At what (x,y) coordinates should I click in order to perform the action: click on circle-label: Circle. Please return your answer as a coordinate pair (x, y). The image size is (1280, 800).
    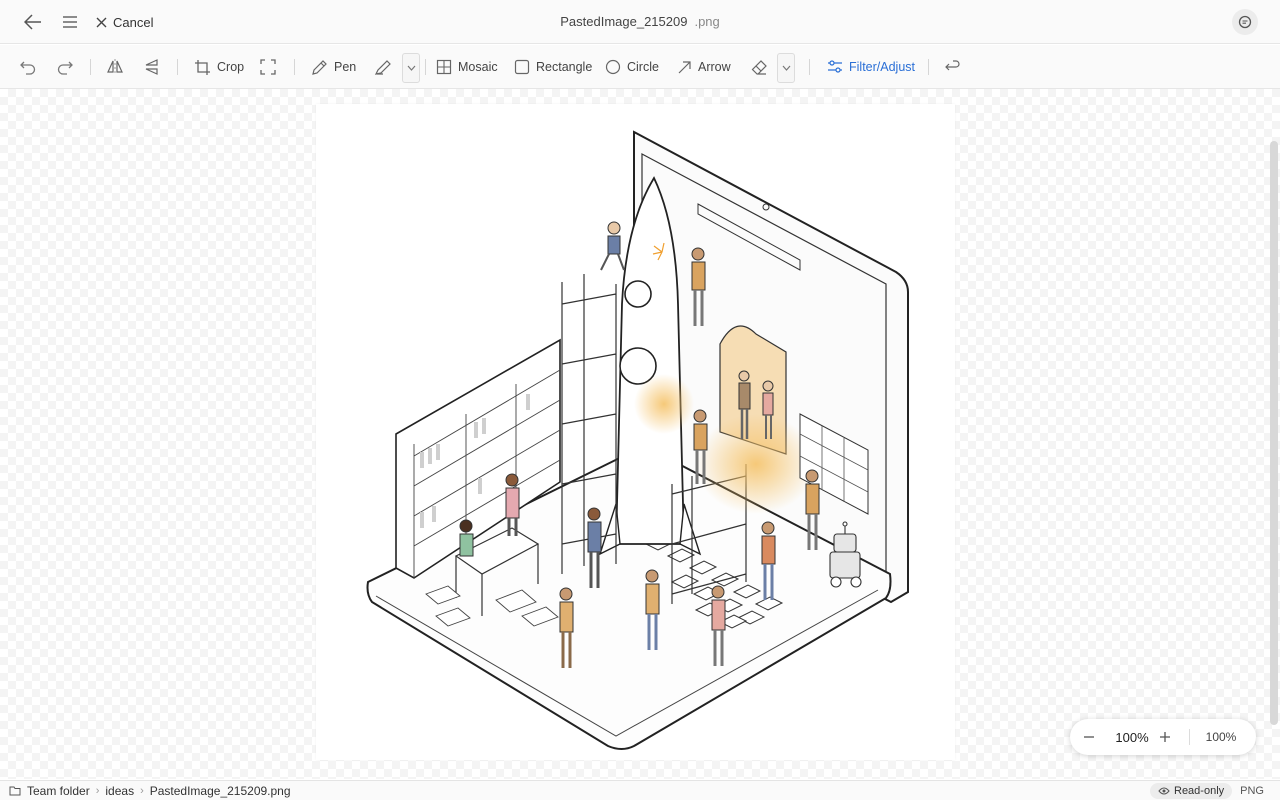
    Looking at the image, I should click on (643, 67).